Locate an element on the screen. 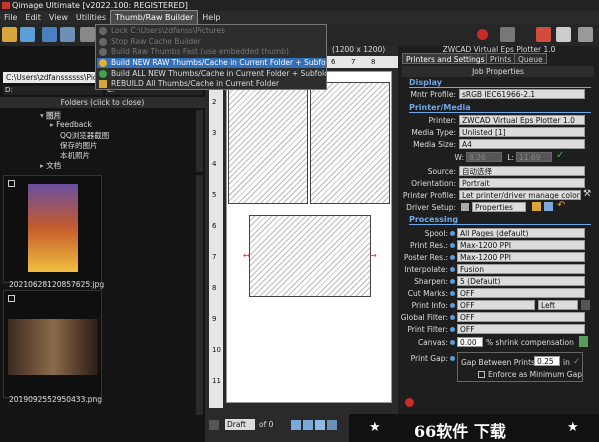 Image resolution: width=599 pixels, height=442 pixels. sharpen-info-dot is located at coordinates (452, 281).